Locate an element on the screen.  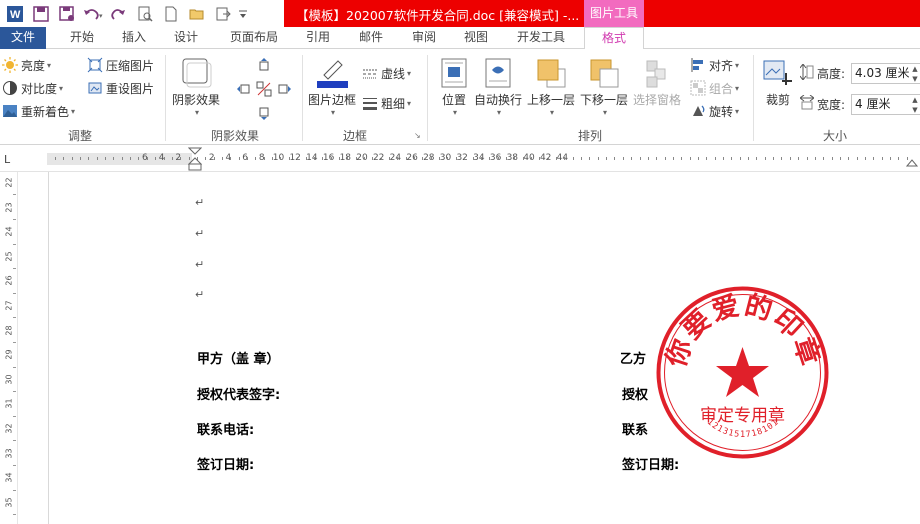
redo-icon is located at coordinates (119, 14).